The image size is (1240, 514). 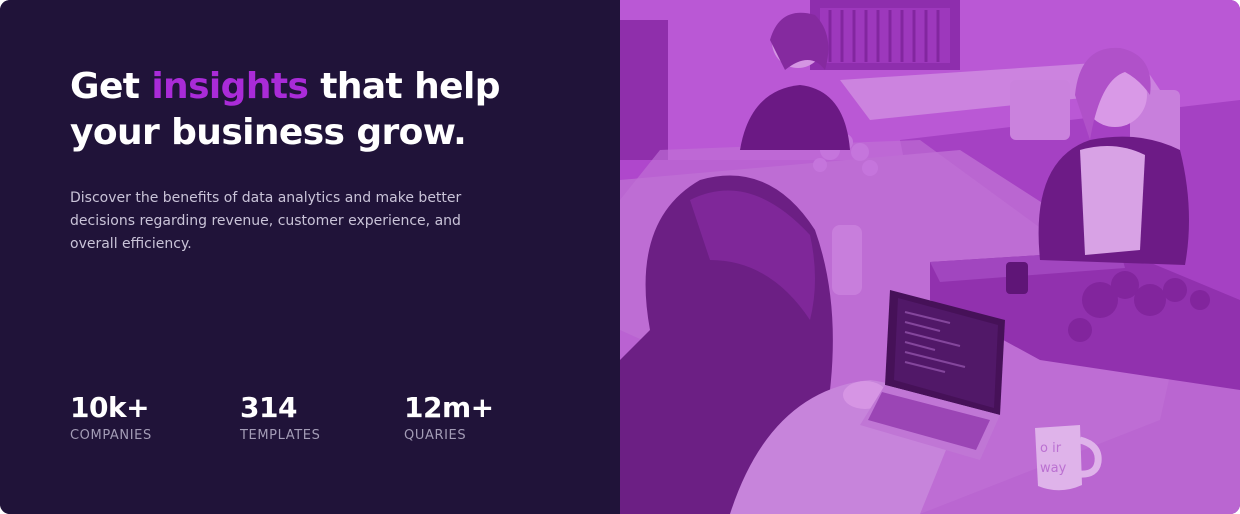 I want to click on stat-label: QUARIES, so click(x=435, y=435).